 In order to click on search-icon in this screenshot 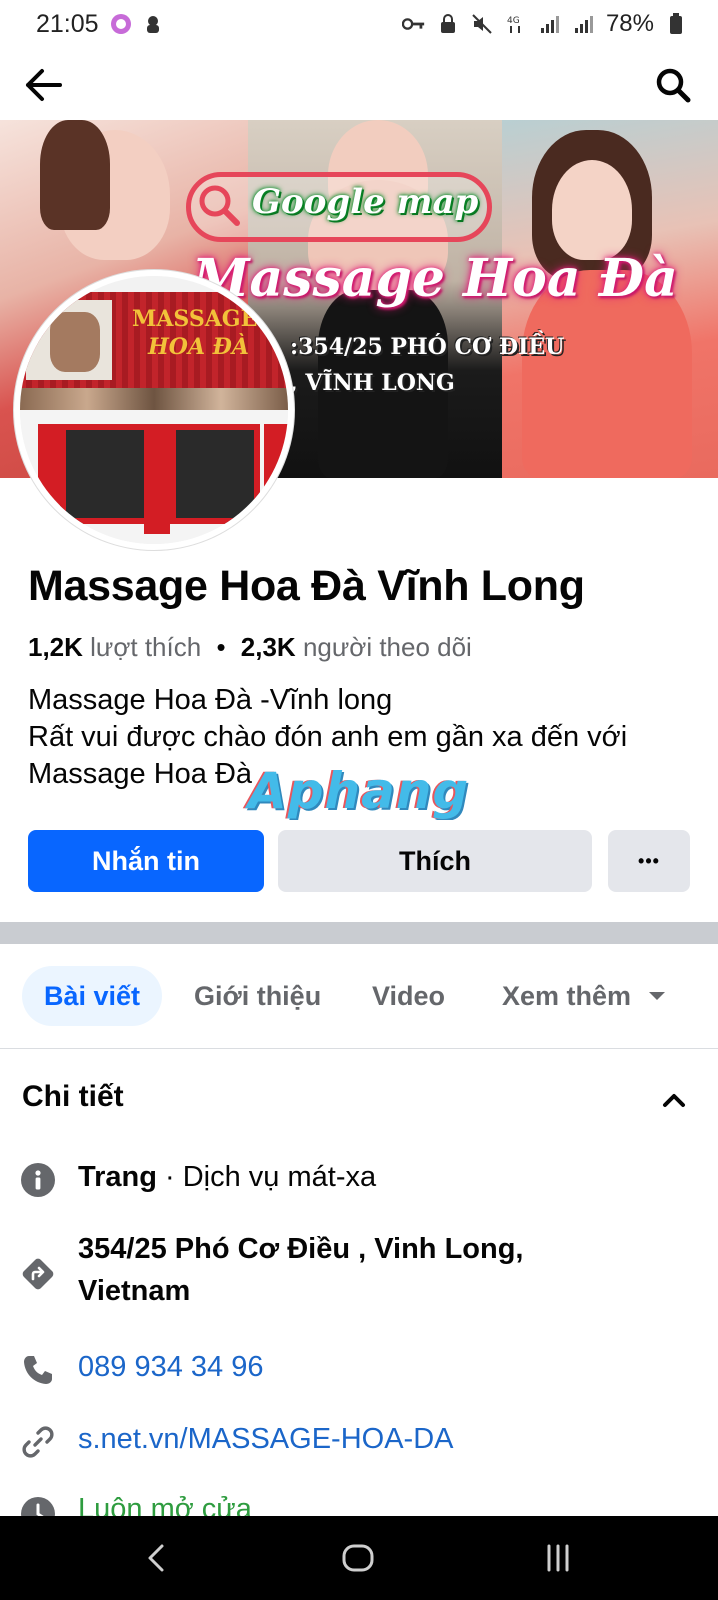, I will do `click(673, 85)`.